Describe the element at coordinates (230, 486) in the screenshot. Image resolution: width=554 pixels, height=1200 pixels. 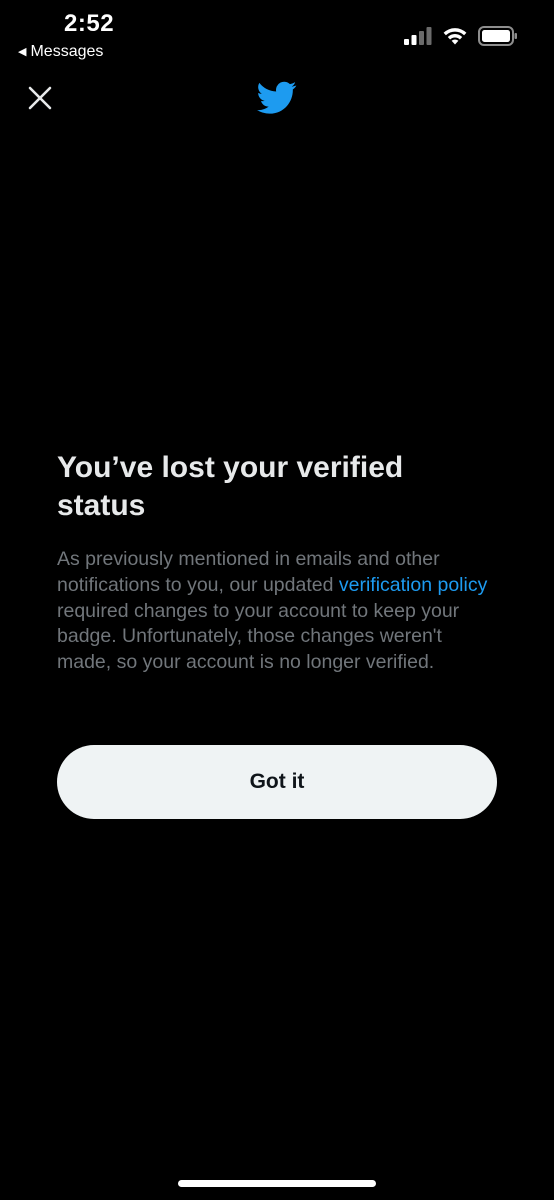
I see `notice-title: You’ve lost your verified status` at that location.